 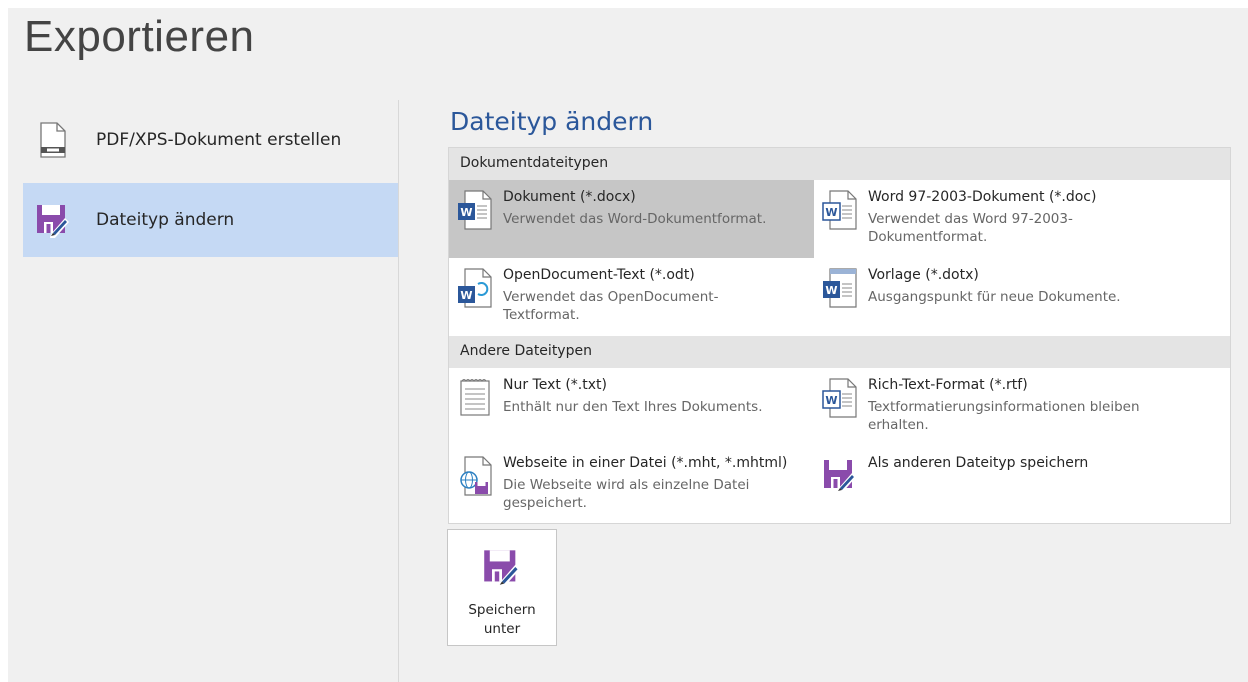 What do you see at coordinates (165, 220) in the screenshot?
I see `nav-item-label: Dateityp ändern` at bounding box center [165, 220].